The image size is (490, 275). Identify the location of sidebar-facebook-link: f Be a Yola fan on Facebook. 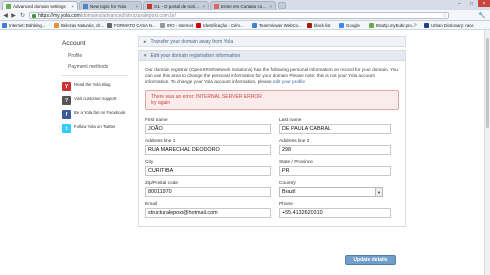
(95, 114).